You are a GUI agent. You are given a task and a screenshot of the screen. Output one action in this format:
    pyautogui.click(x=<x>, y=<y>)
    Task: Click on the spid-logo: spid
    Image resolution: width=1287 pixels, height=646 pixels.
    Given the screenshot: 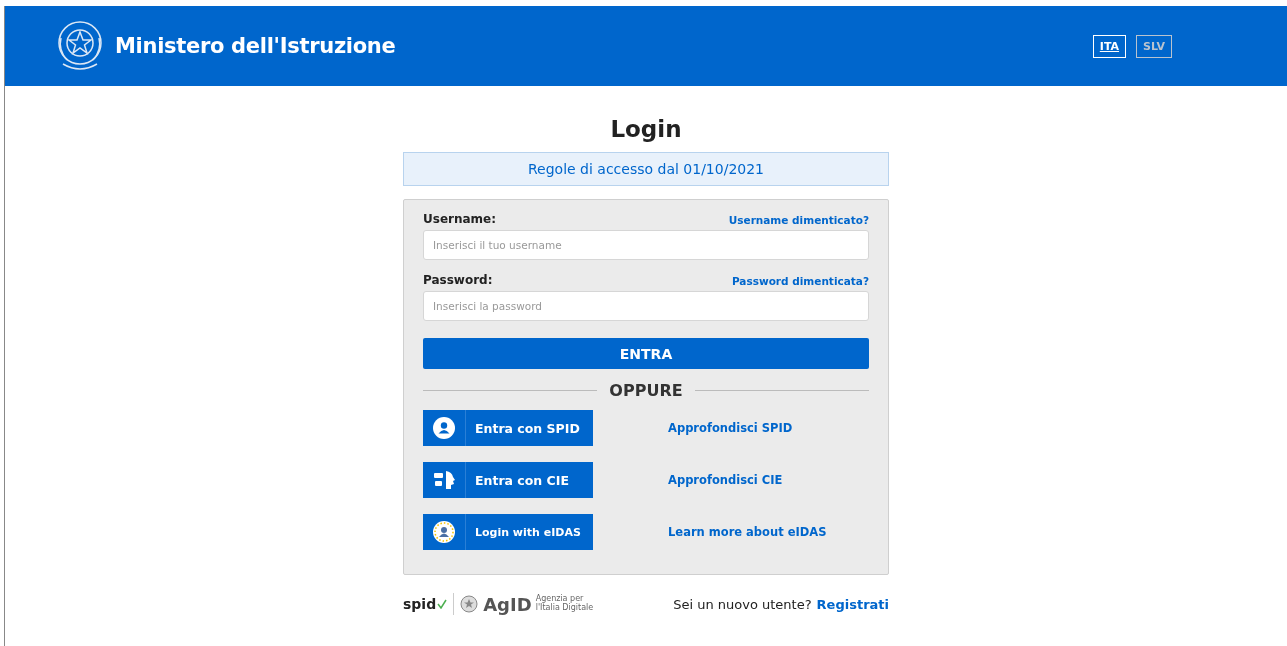 What is the action you would take?
    pyautogui.click(x=425, y=604)
    